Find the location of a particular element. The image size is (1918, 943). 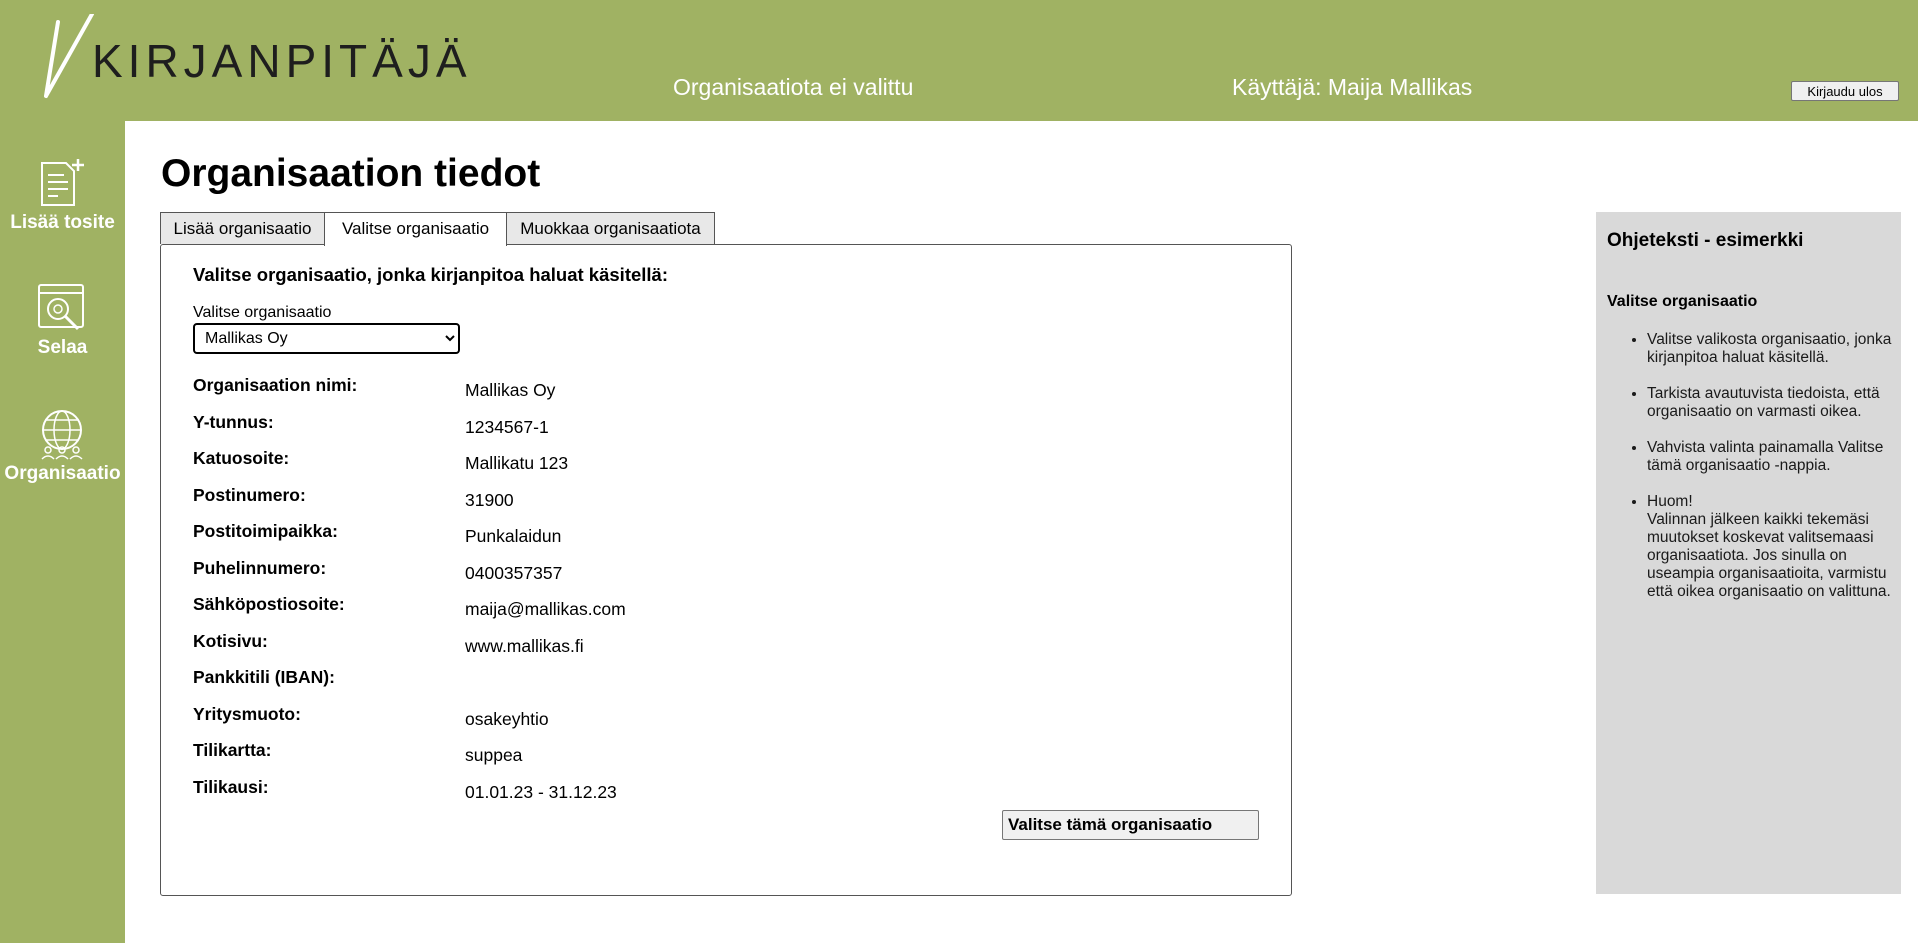

organisation-select: Mallikas Oy is located at coordinates (326, 338).